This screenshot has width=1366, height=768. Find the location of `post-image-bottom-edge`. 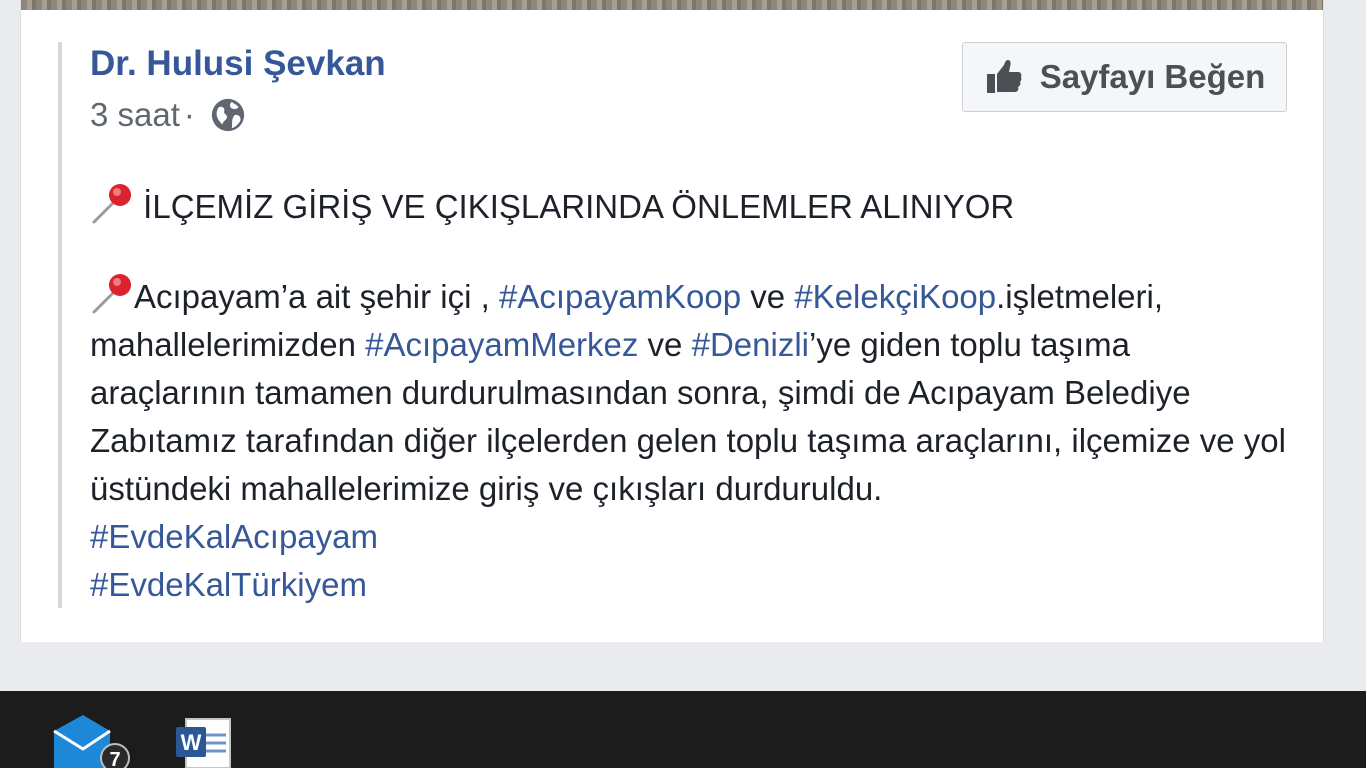

post-image-bottom-edge is located at coordinates (672, 5).